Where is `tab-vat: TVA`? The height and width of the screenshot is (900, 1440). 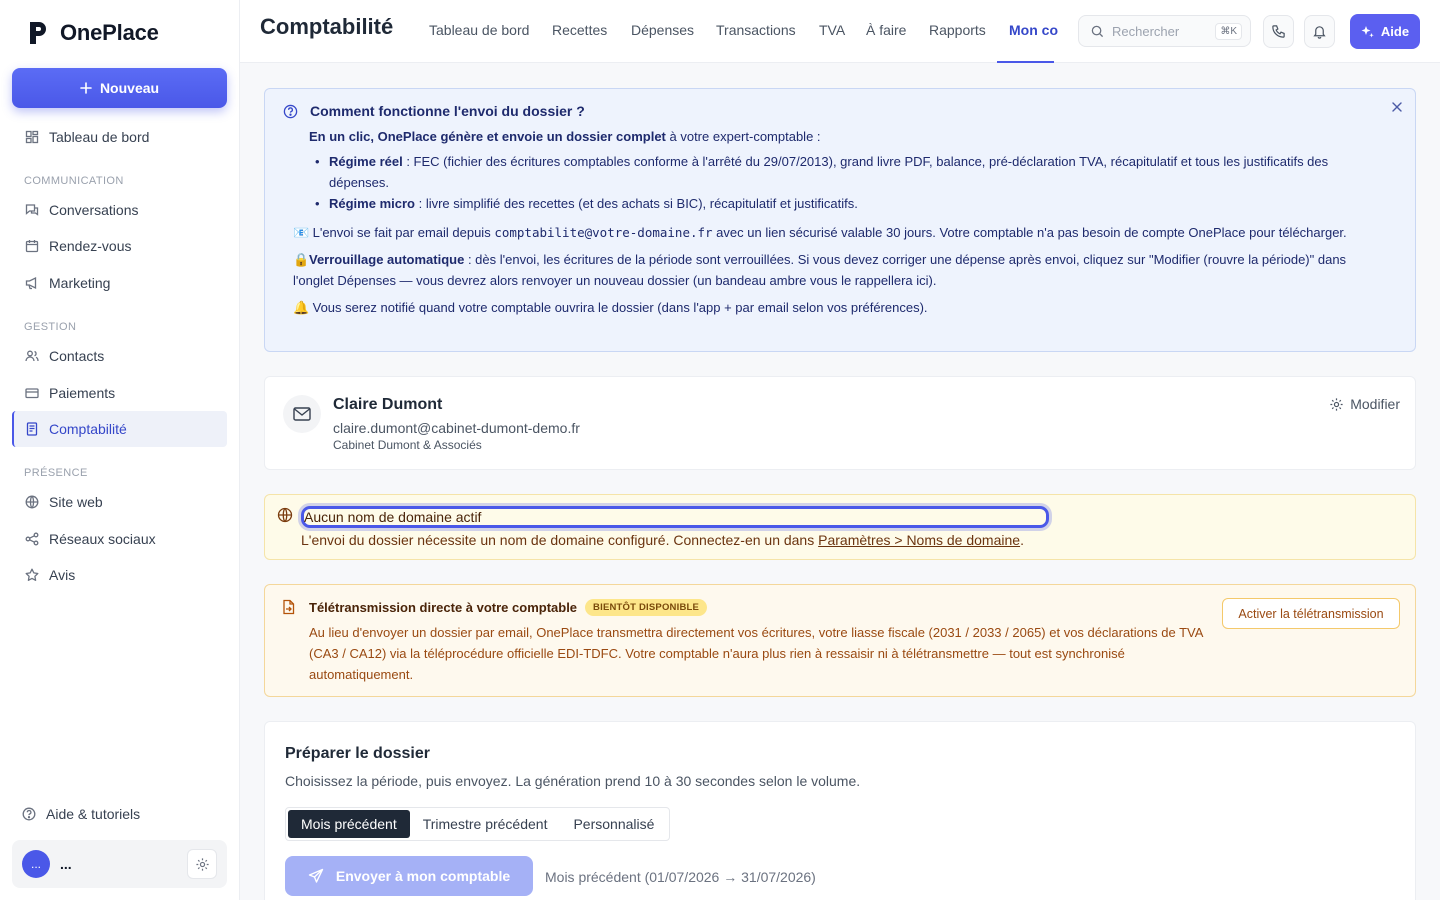 tab-vat: TVA is located at coordinates (832, 30).